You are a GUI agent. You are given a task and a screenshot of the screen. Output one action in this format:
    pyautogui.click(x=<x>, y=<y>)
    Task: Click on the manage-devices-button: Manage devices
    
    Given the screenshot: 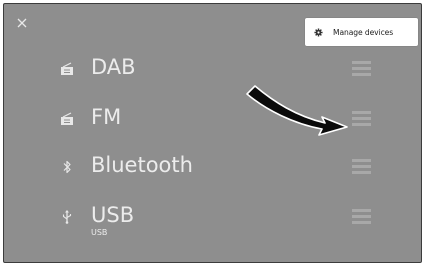 What is the action you would take?
    pyautogui.click(x=361, y=32)
    